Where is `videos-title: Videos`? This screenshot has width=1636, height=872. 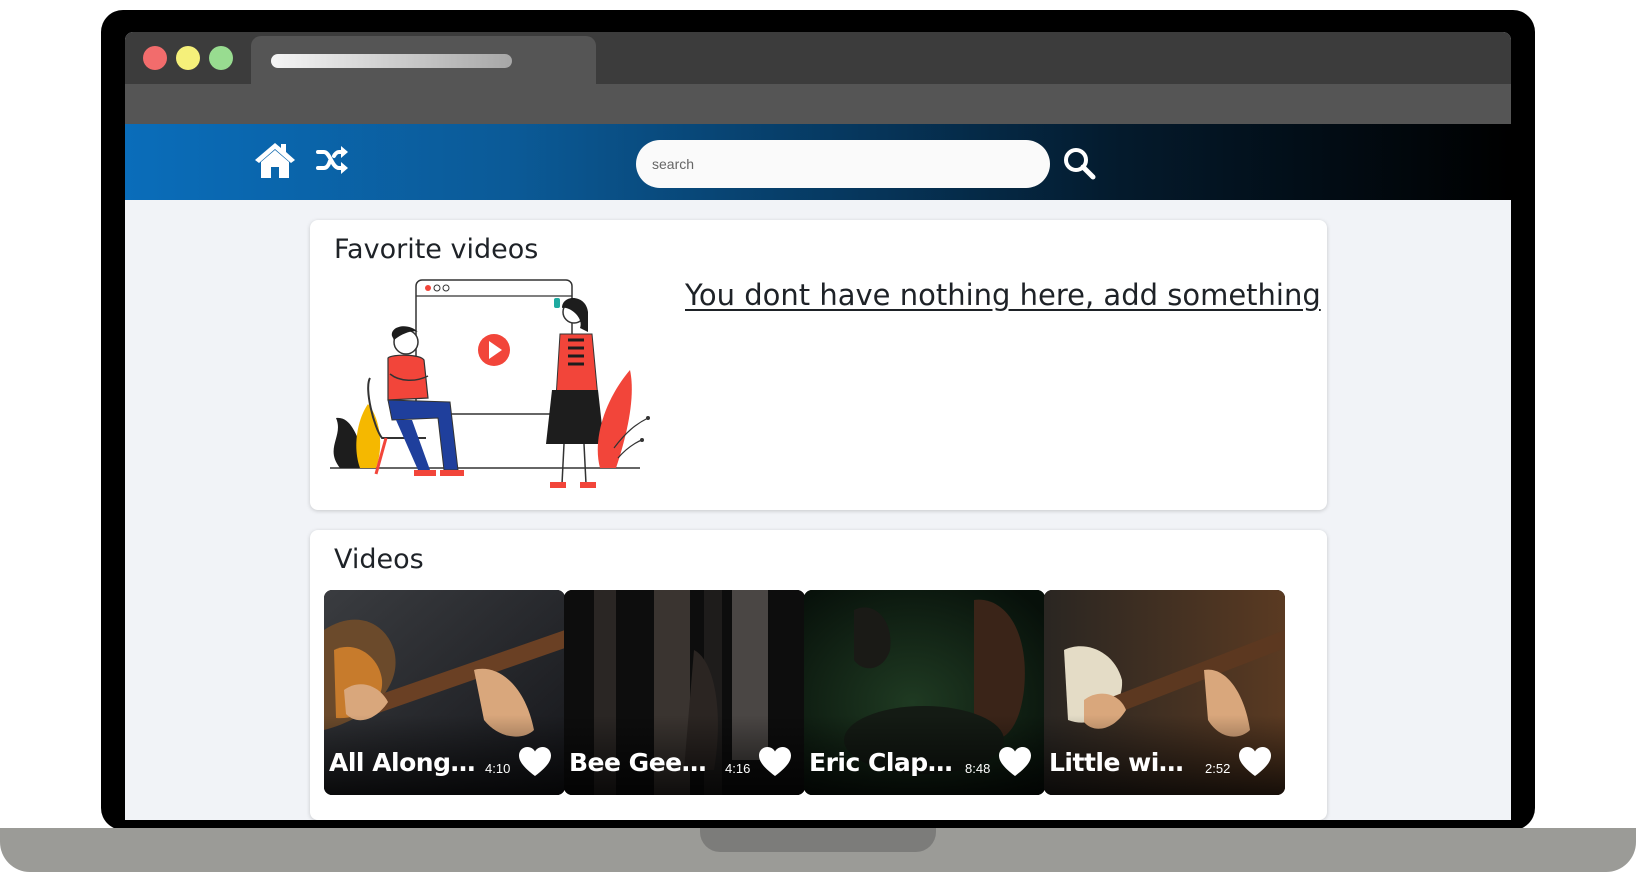
videos-title: Videos is located at coordinates (379, 559).